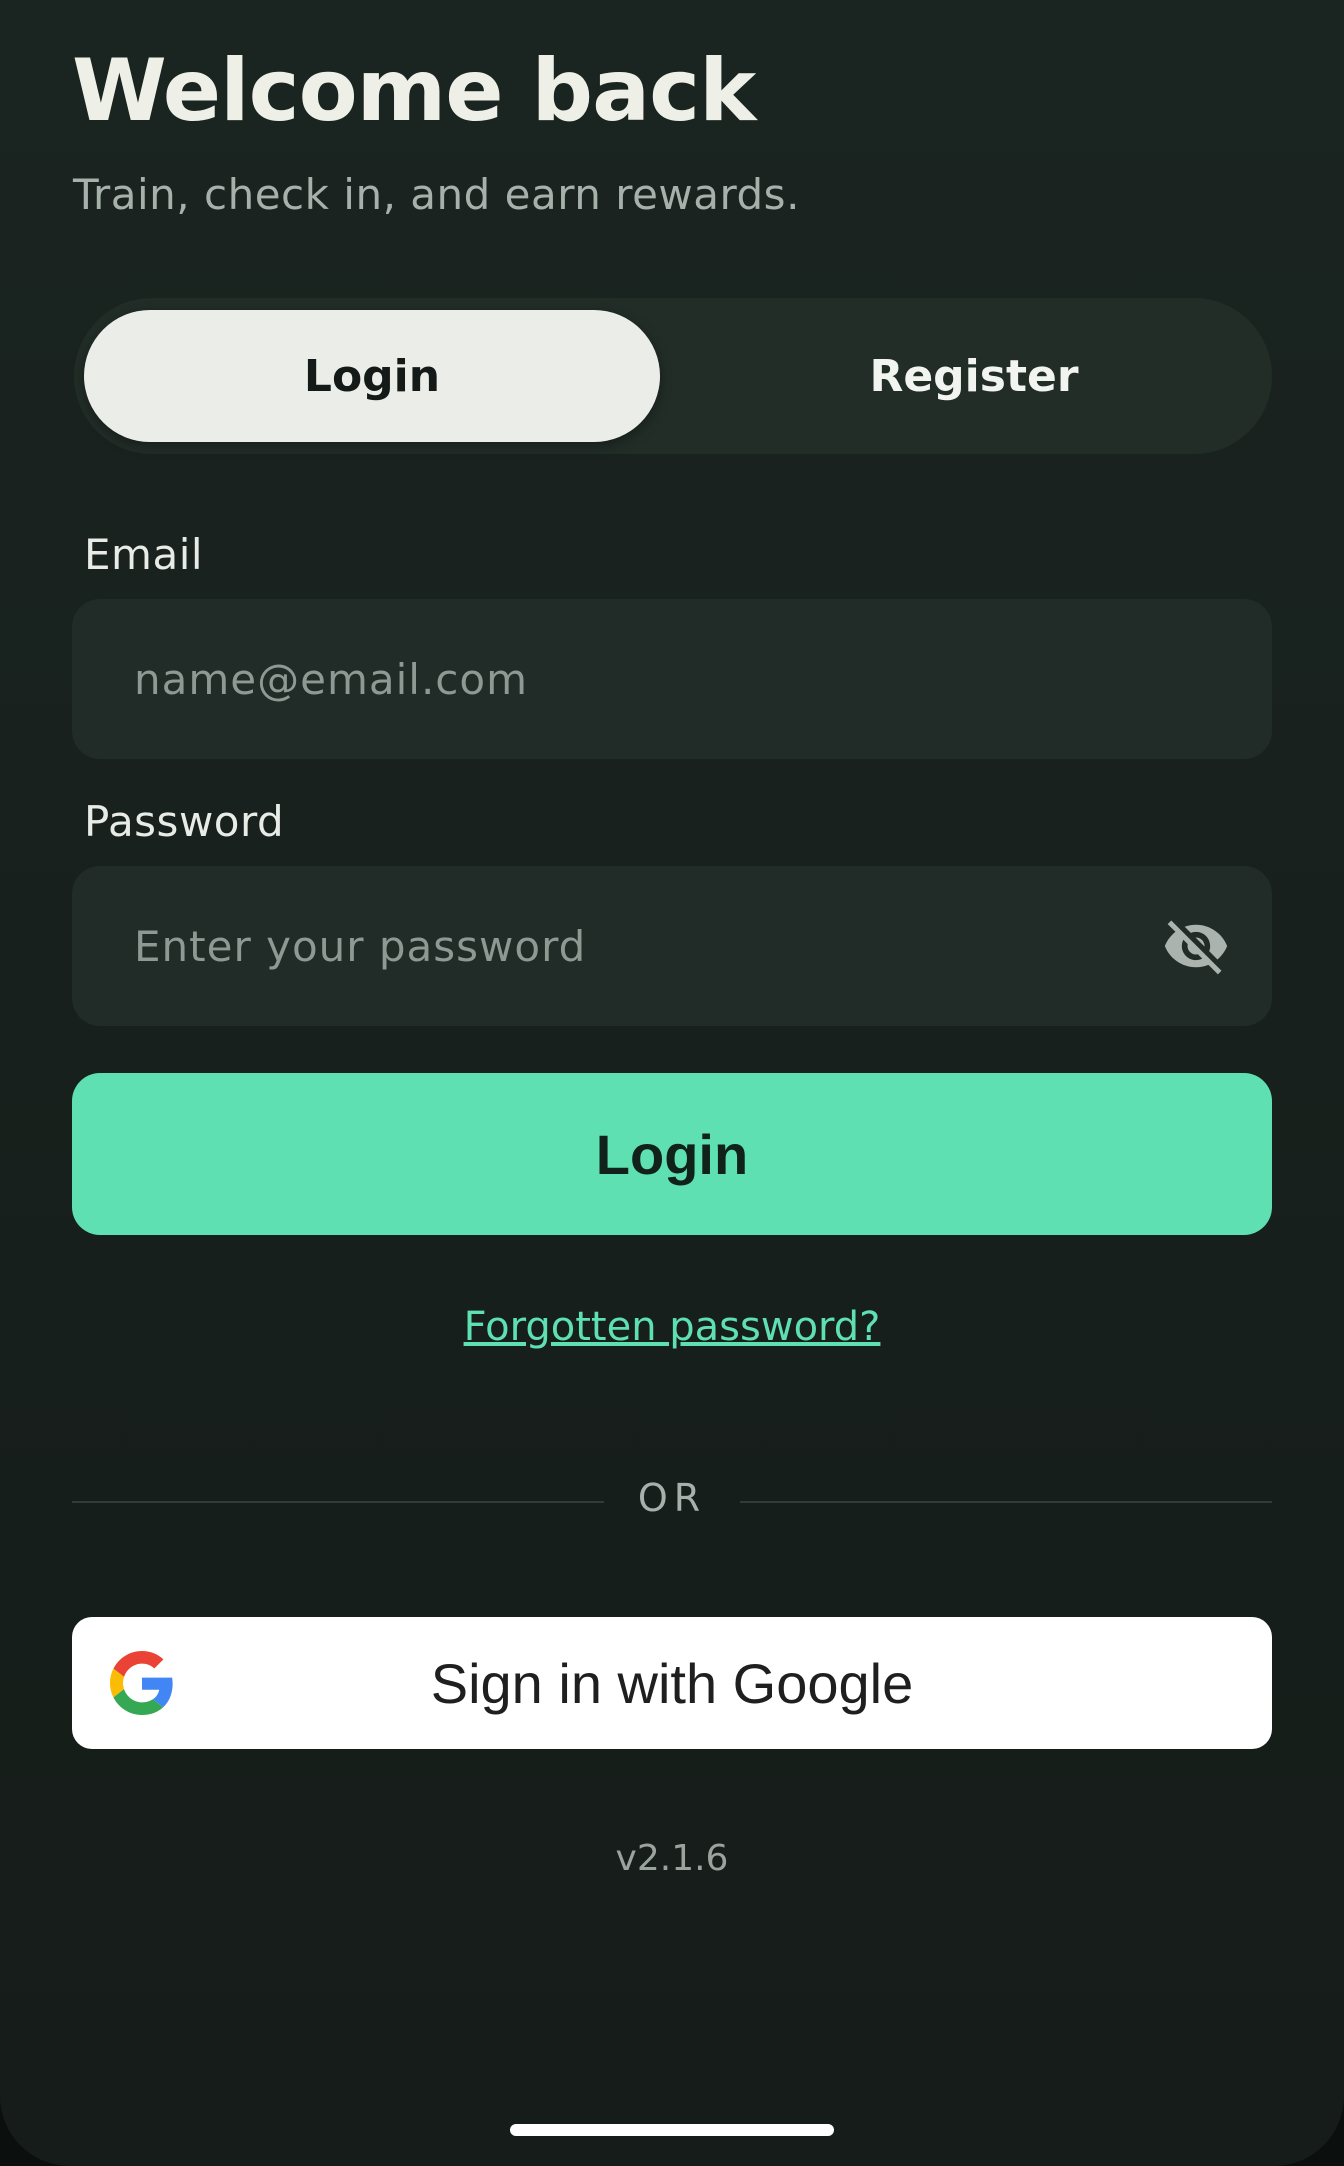 The height and width of the screenshot is (2166, 1344). Describe the element at coordinates (672, 1154) in the screenshot. I see `login-button: Login` at that location.